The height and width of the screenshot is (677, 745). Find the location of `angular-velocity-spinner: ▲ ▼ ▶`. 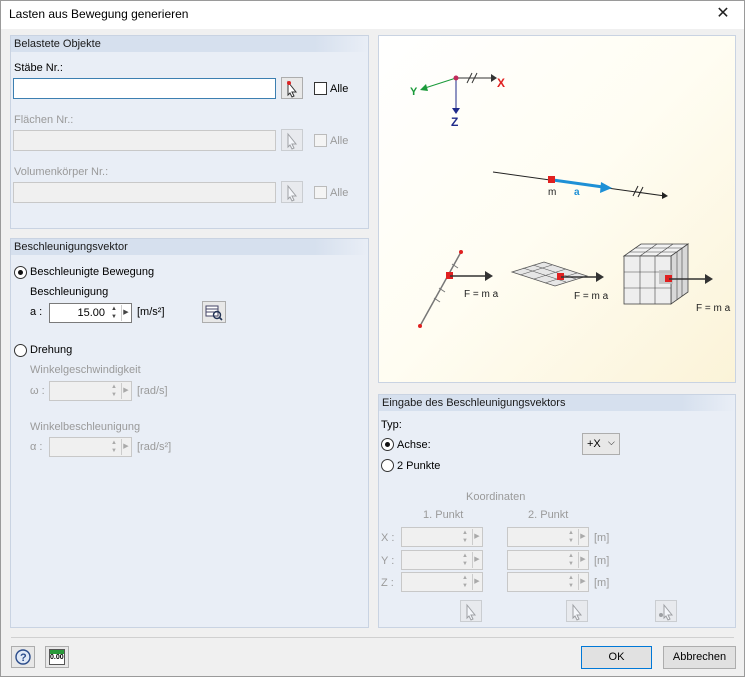

angular-velocity-spinner: ▲ ▼ ▶ is located at coordinates (90, 391).